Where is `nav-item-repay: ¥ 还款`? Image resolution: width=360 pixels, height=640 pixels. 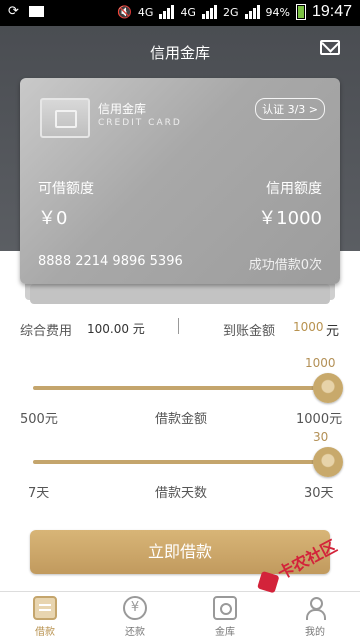
nav-item-repay: ¥ 还款 is located at coordinates (135, 617).